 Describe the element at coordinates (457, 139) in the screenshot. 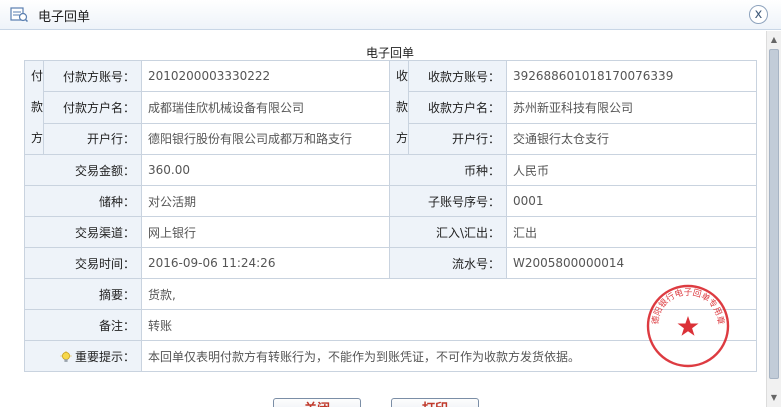

I see `payee-bank-label: 开户行：` at that location.